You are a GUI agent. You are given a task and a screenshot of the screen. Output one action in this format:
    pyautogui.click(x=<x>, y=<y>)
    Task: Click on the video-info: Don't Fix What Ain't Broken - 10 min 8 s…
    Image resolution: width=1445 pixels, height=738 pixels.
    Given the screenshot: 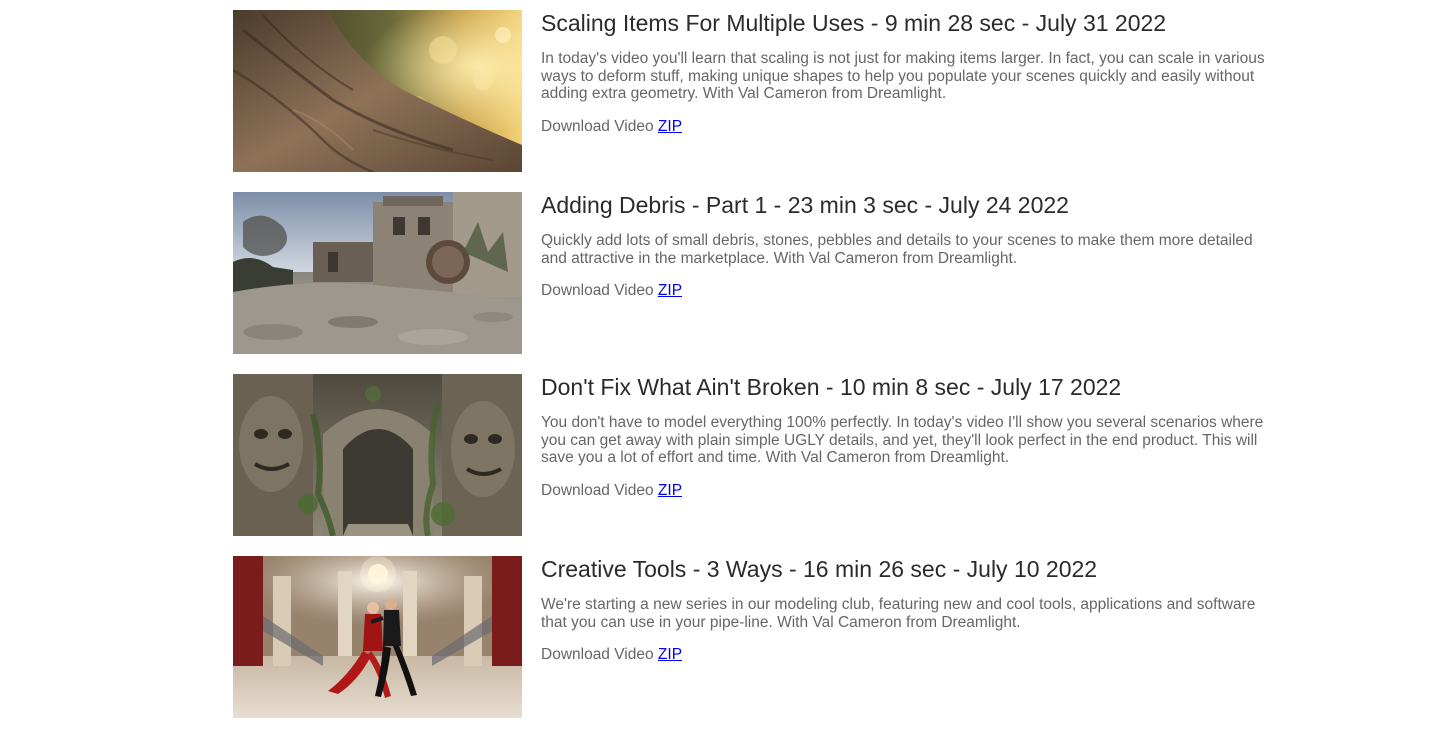 What is the action you would take?
    pyautogui.click(x=906, y=437)
    